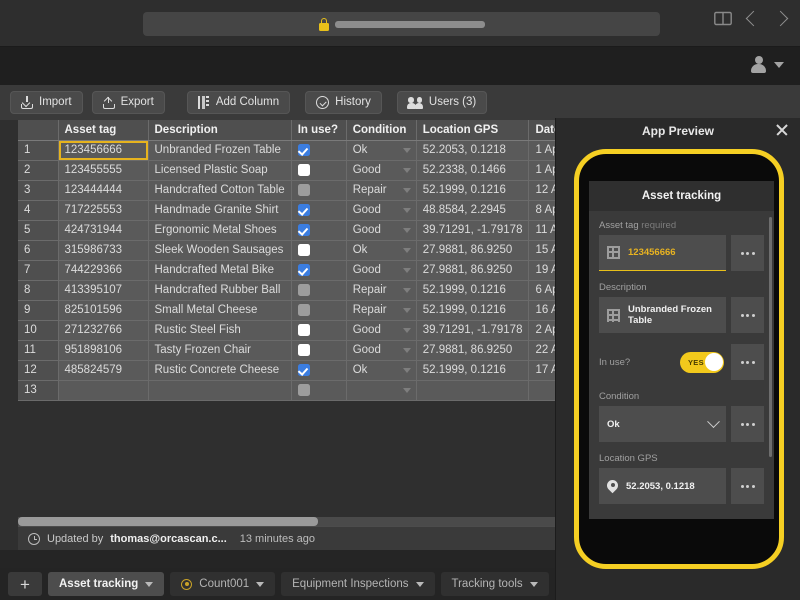  I want to click on more-dots-icon-description, so click(747, 315).